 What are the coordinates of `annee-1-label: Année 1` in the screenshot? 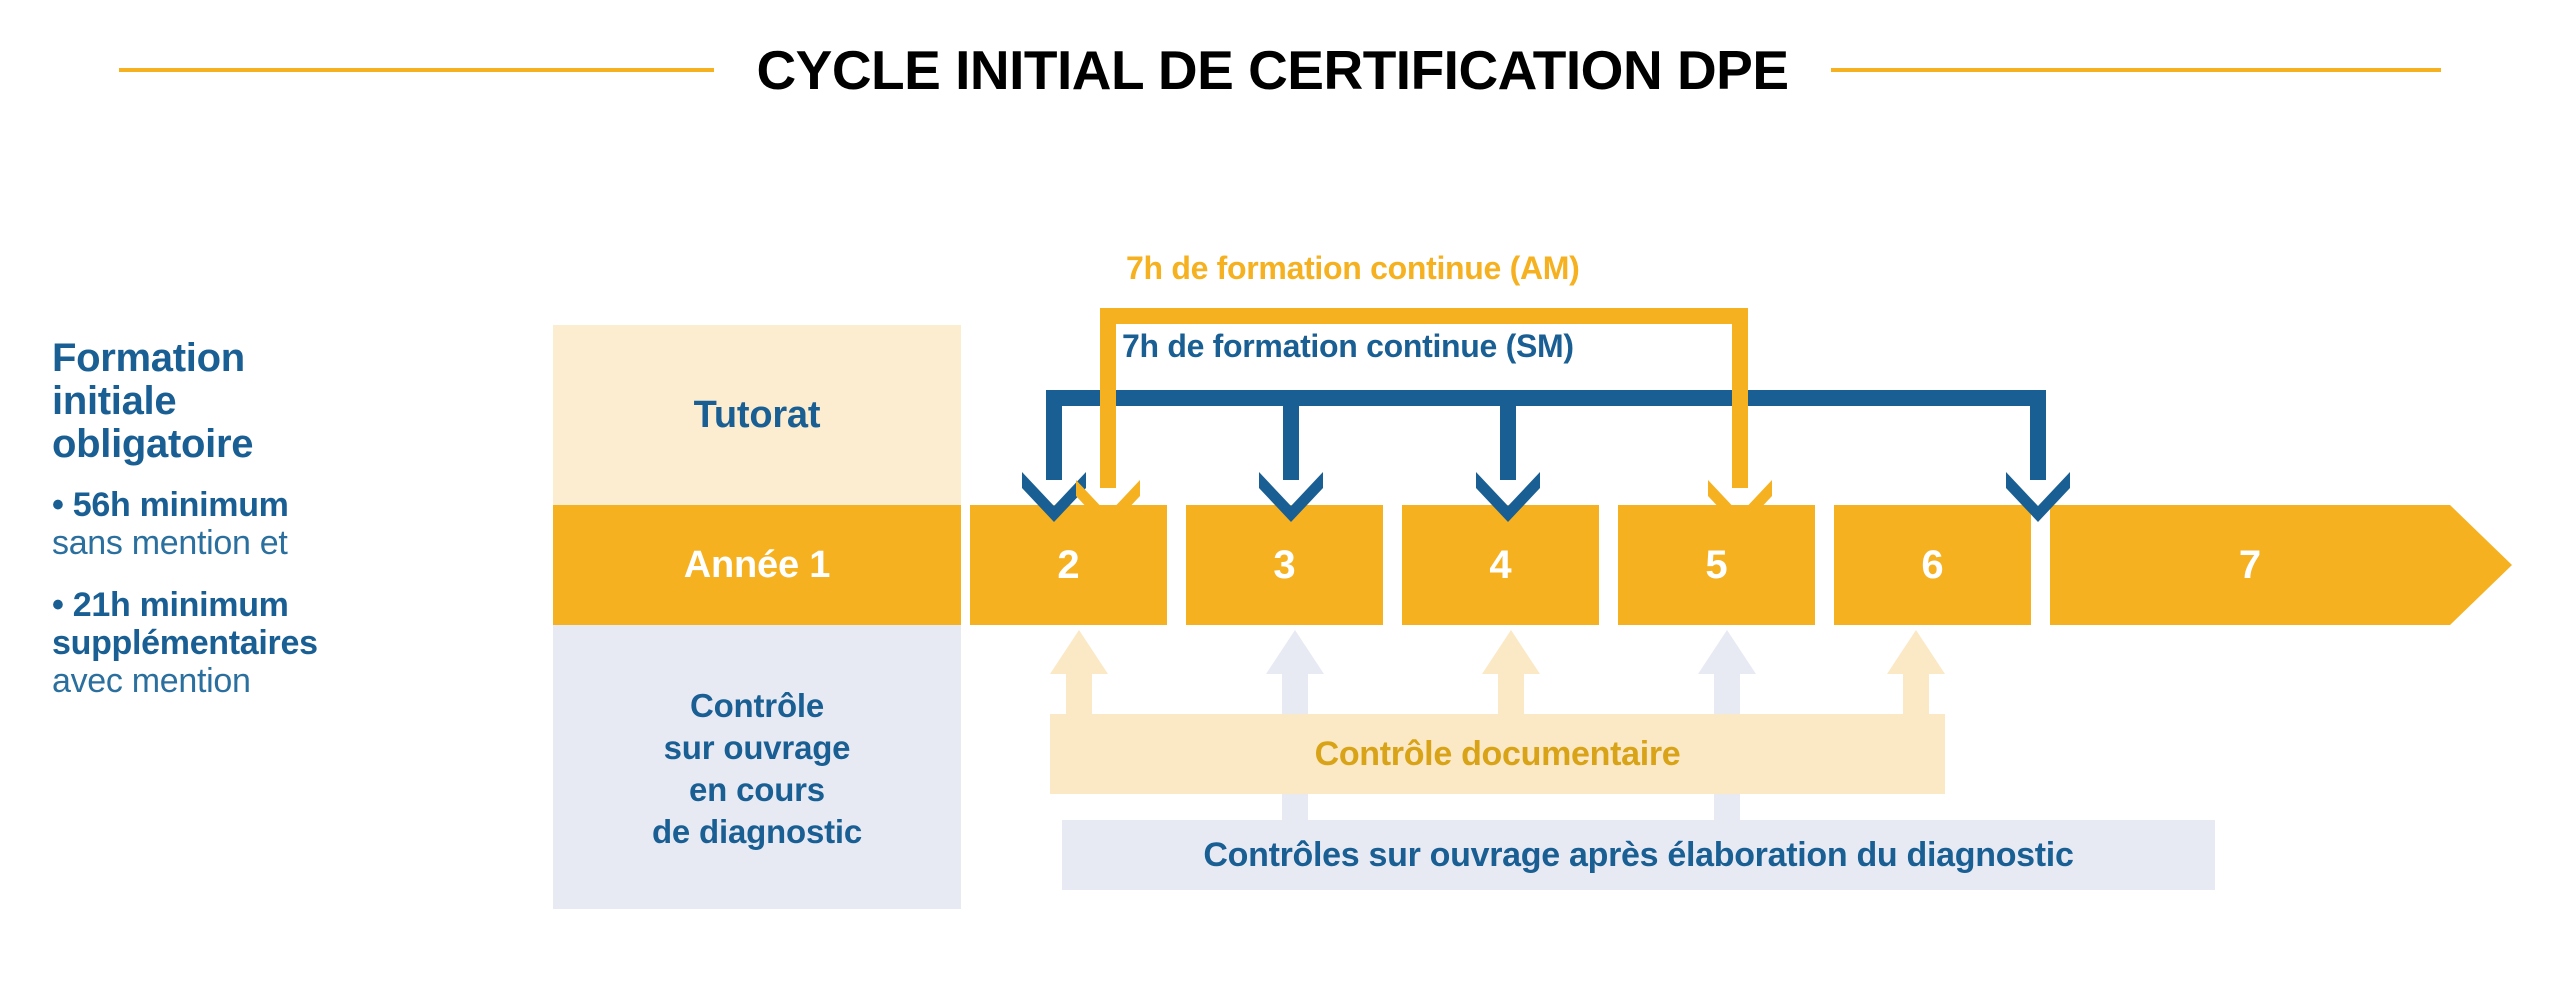 It's located at (757, 564).